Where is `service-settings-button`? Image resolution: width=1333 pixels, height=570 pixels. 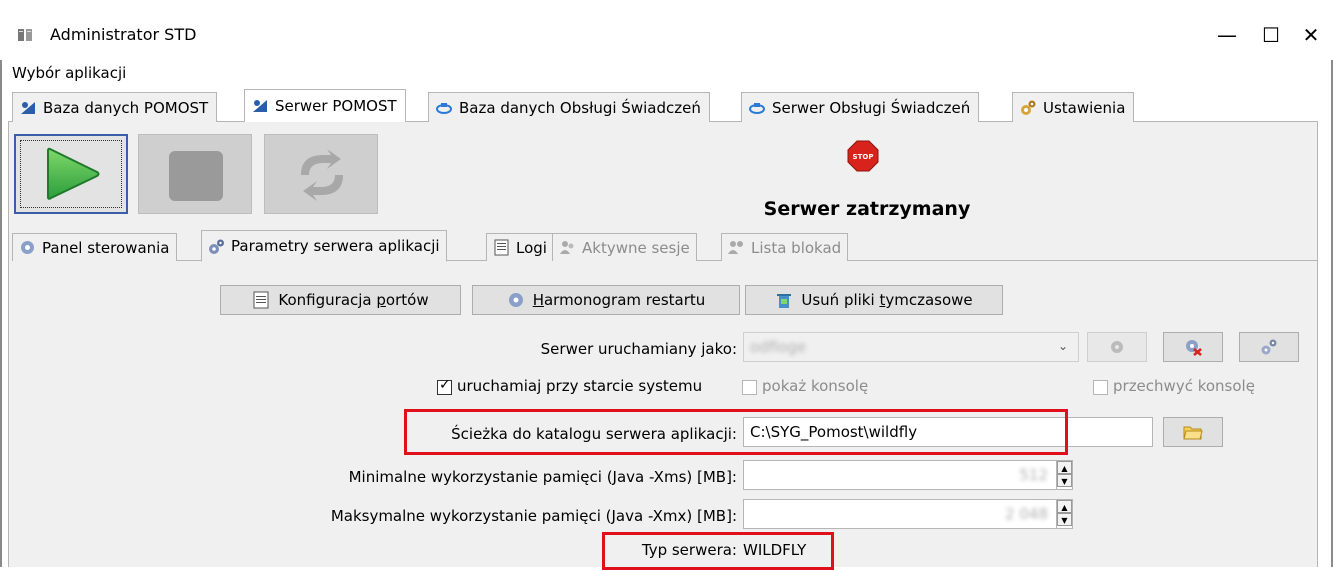 service-settings-button is located at coordinates (1269, 347).